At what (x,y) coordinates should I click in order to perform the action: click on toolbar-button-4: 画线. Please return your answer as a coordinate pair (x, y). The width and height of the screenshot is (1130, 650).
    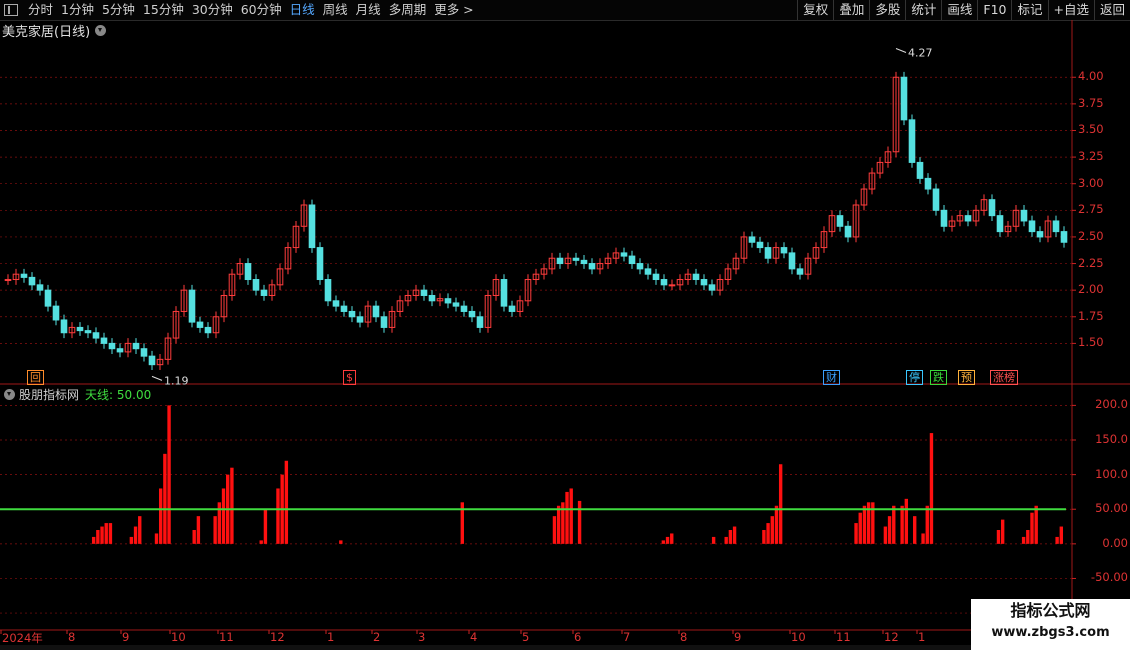
    Looking at the image, I should click on (959, 10).